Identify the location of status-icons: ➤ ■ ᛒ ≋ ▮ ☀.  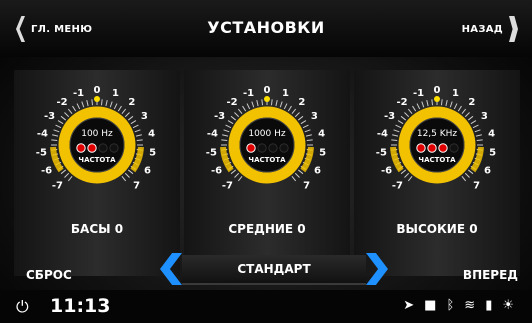
(458, 305).